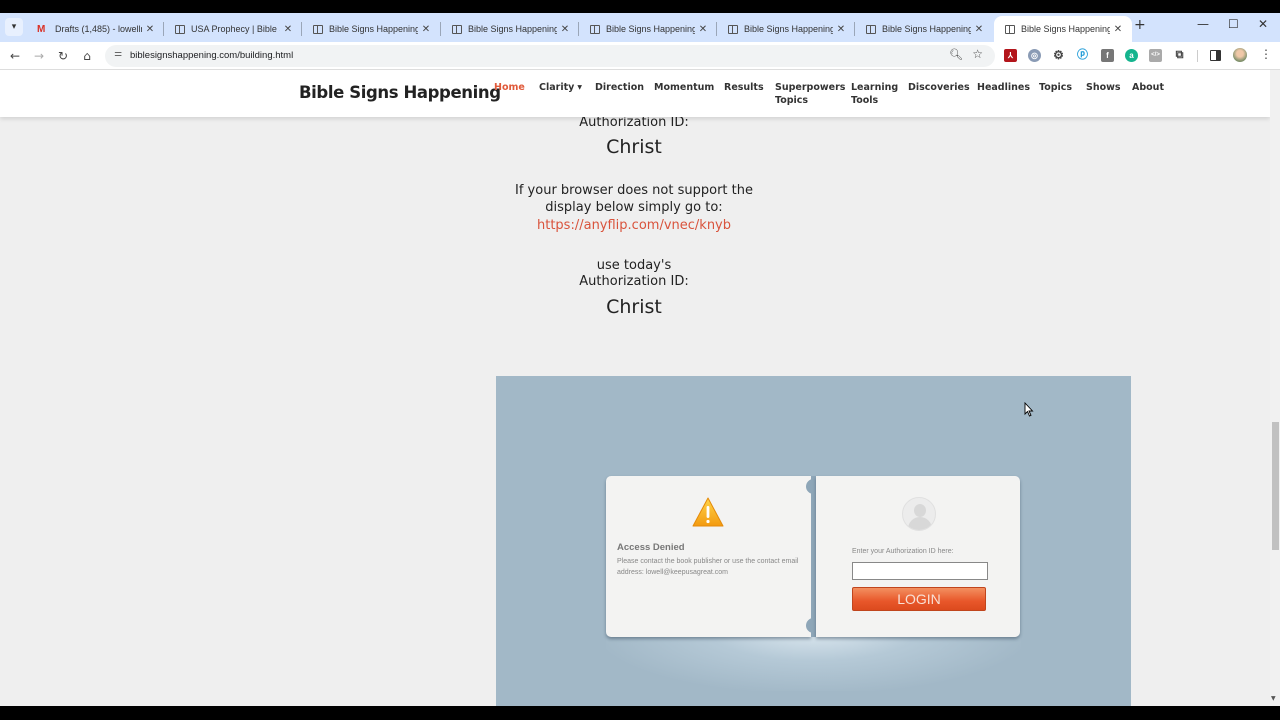  I want to click on user-avatar-icon, so click(919, 514).